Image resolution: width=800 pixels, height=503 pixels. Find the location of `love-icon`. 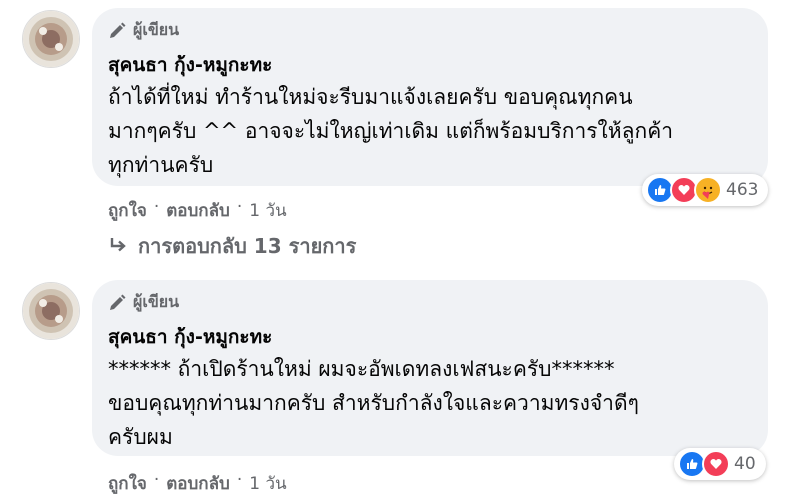

love-icon is located at coordinates (716, 464).